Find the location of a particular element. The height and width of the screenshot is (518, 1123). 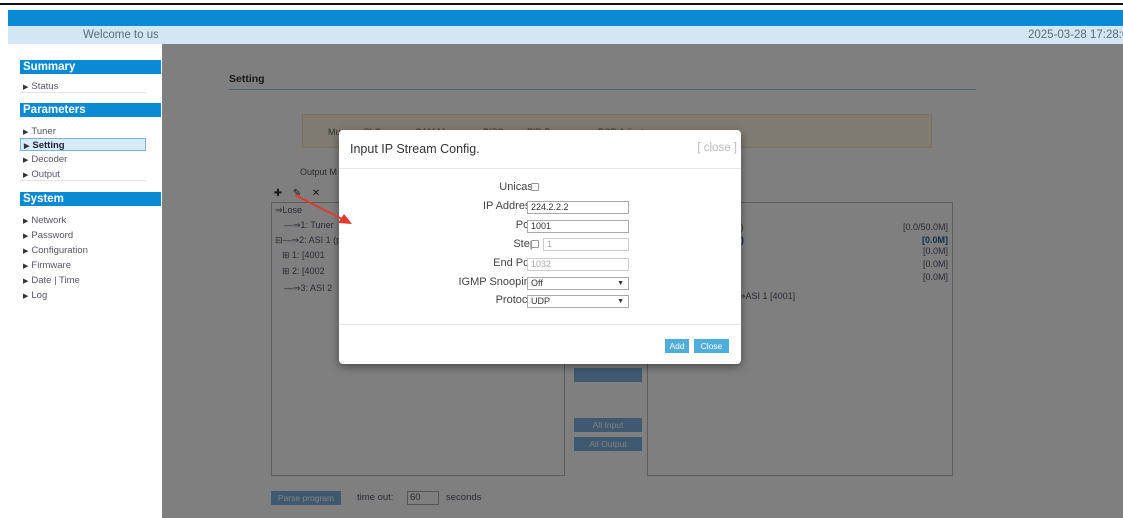

welcome-bar: Welcome to use 2025-03-28 17:28:06 is located at coordinates (565, 35).